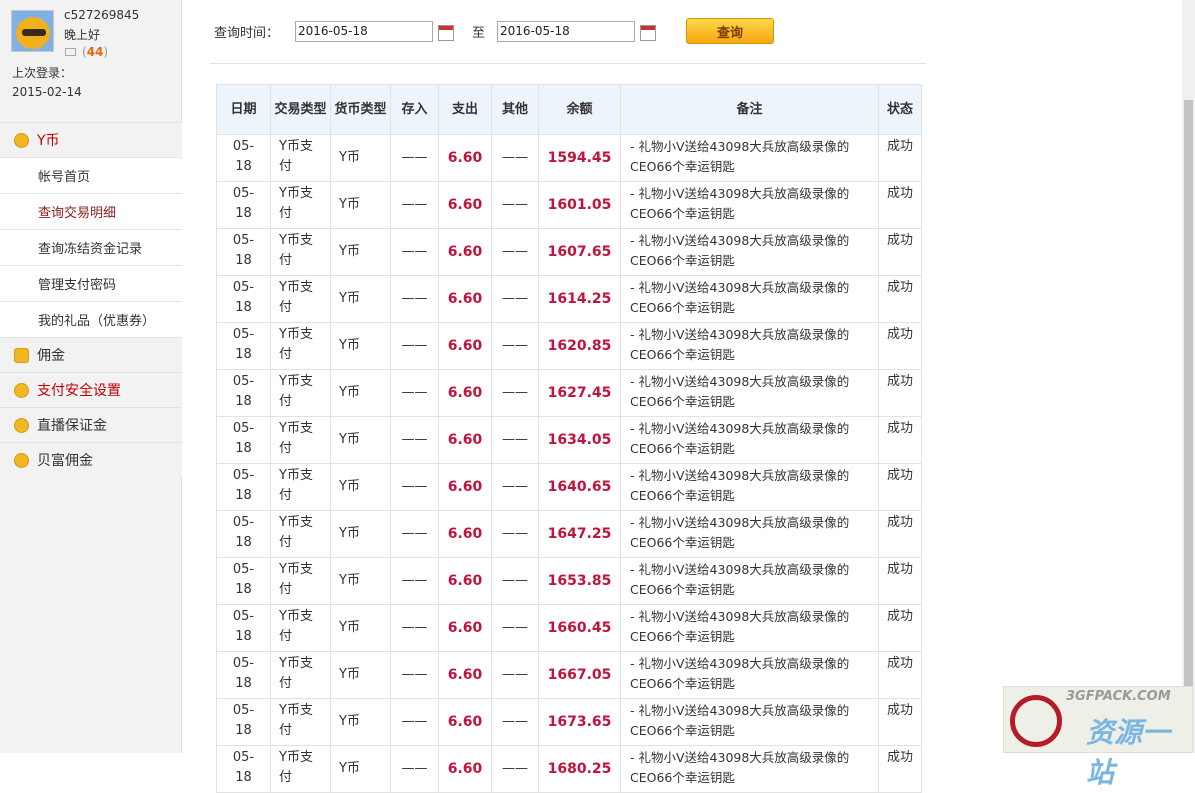 This screenshot has width=1195, height=793. I want to click on nav-section-deposit: 直播保证金, so click(91, 424).